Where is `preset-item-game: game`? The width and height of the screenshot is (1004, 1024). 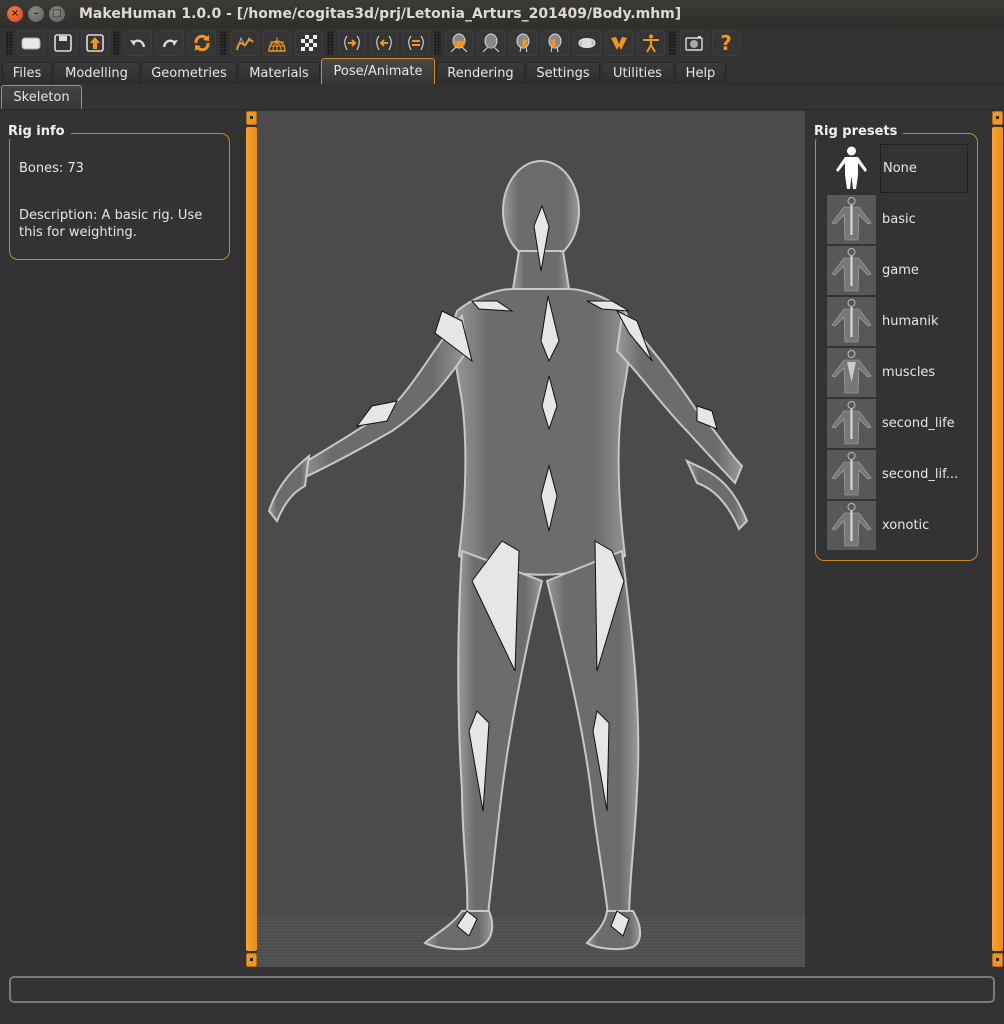 preset-item-game: game is located at coordinates (898, 270).